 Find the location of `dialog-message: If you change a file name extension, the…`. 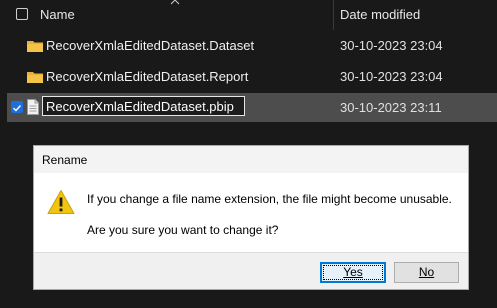

dialog-message: If you change a file name extension, the… is located at coordinates (269, 199).